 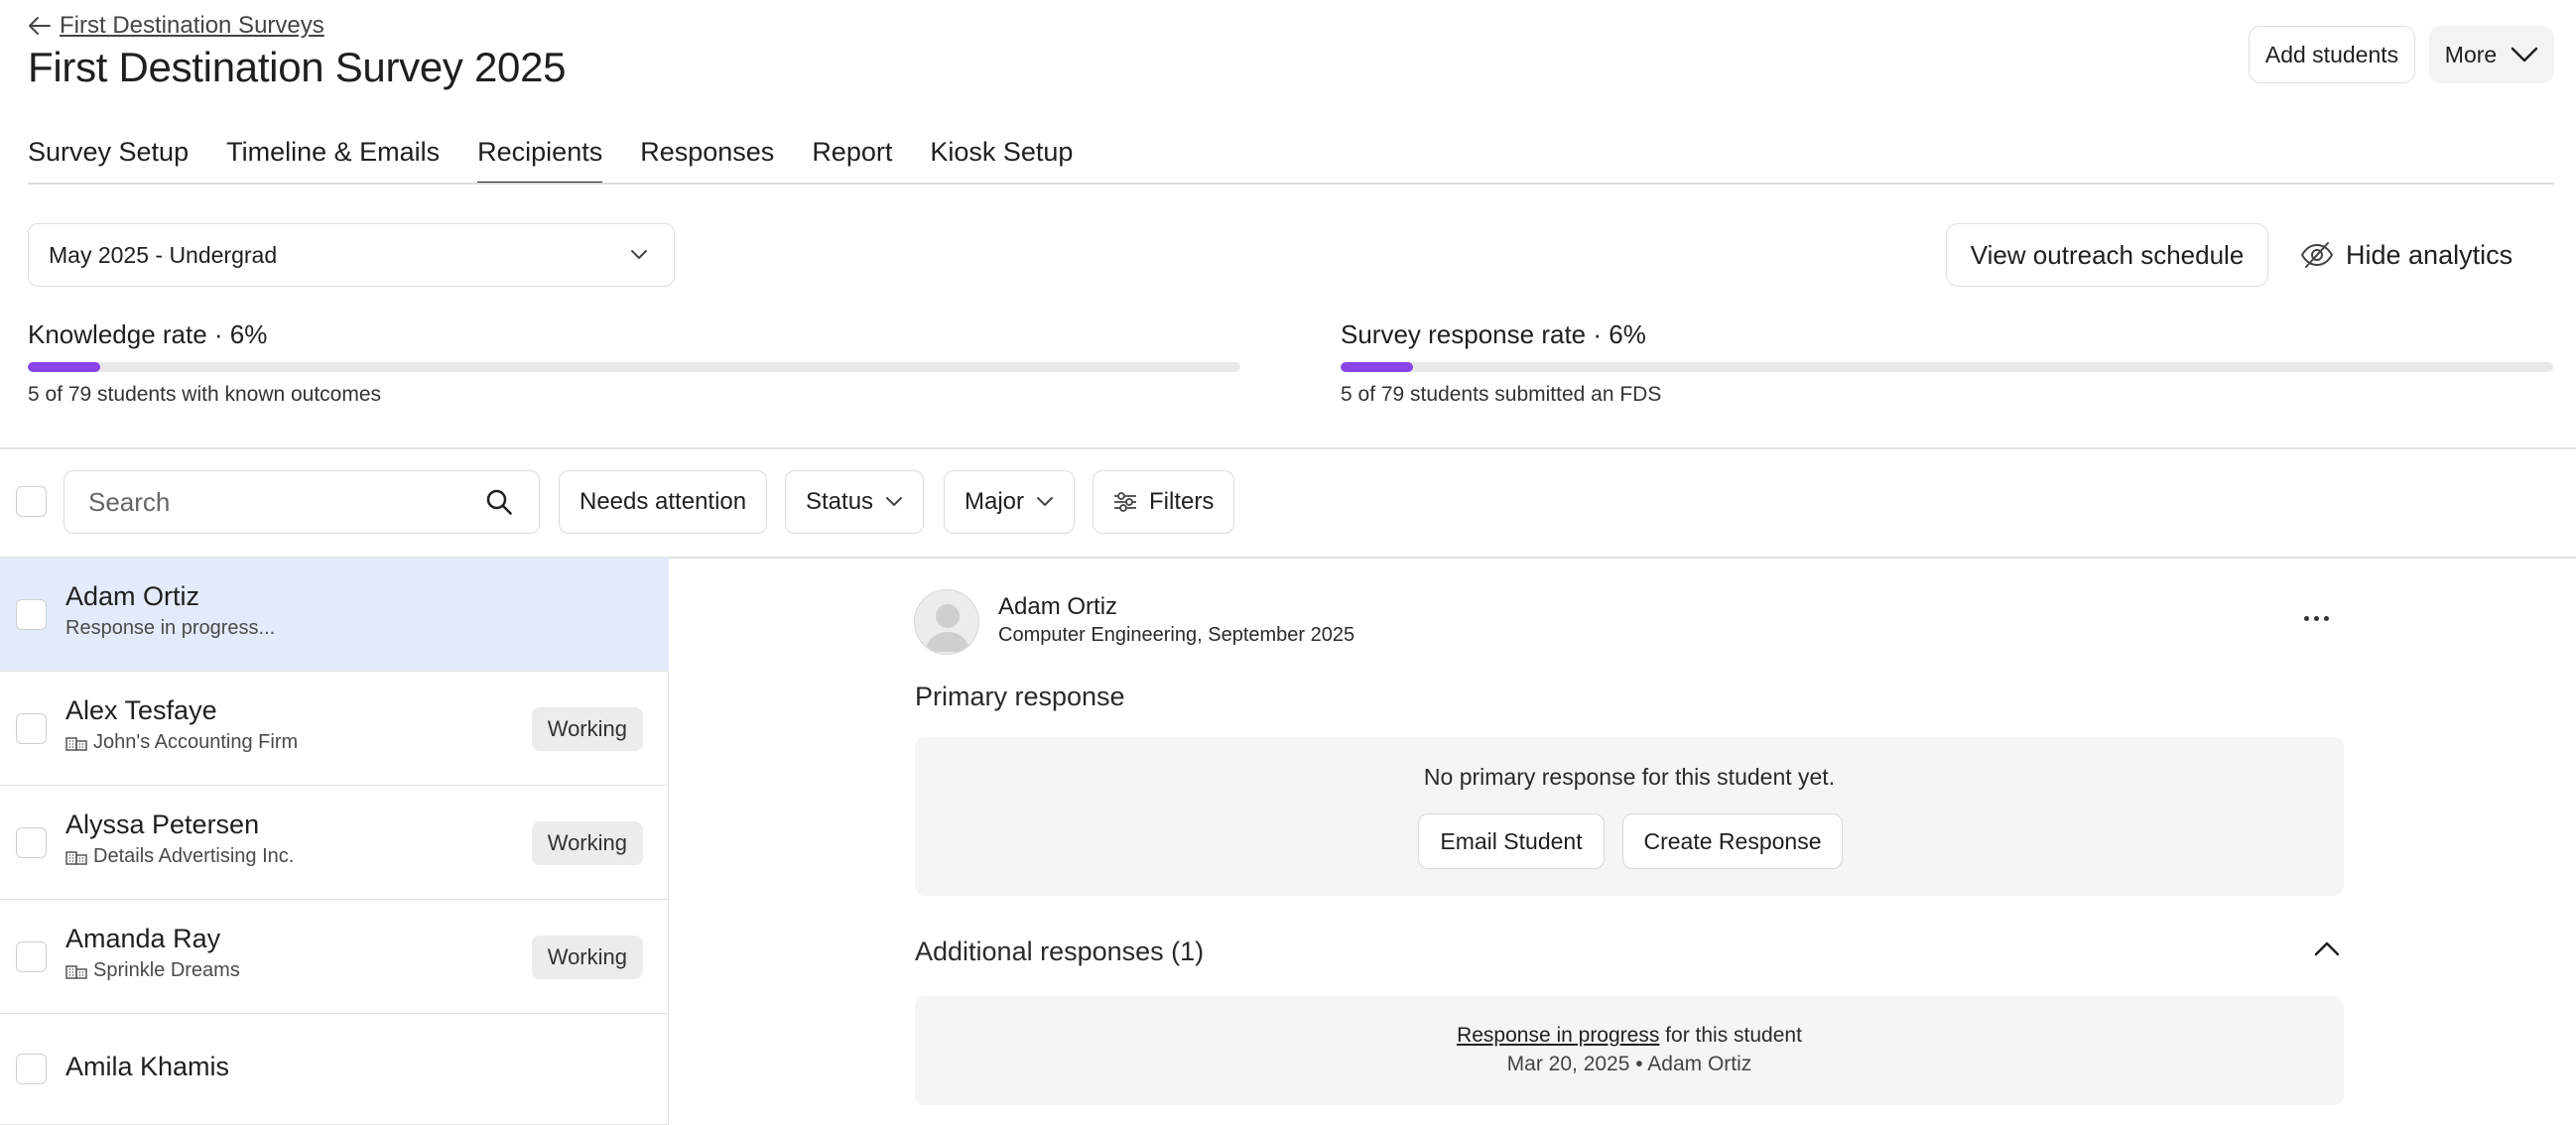 I want to click on needs-attention-filter: Needs attention, so click(x=664, y=502).